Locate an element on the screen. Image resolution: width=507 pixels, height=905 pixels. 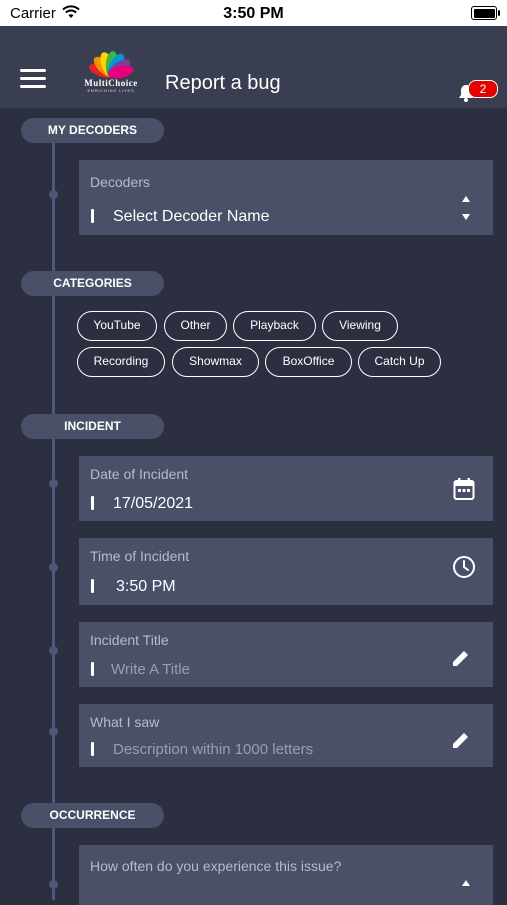
section-header-decoders: MY DECODERS is located at coordinates (92, 130).